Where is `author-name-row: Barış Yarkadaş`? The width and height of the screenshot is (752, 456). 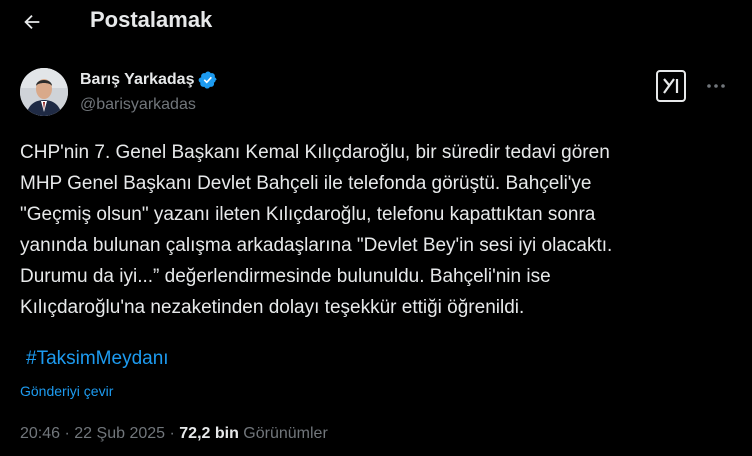
author-name-row: Barış Yarkadaş is located at coordinates (149, 80).